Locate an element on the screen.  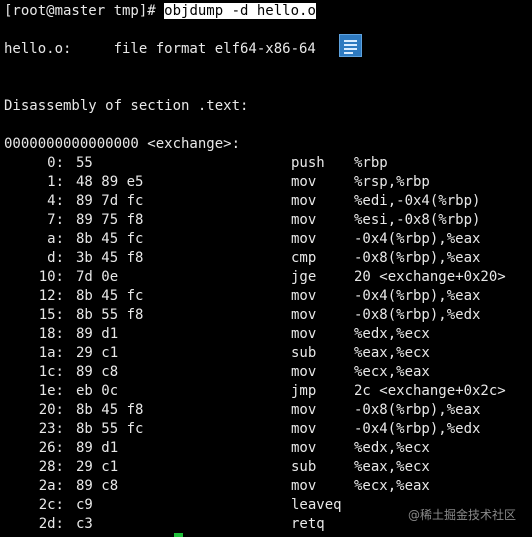
row-bytes: 89 75 f8 is located at coordinates (110, 220).